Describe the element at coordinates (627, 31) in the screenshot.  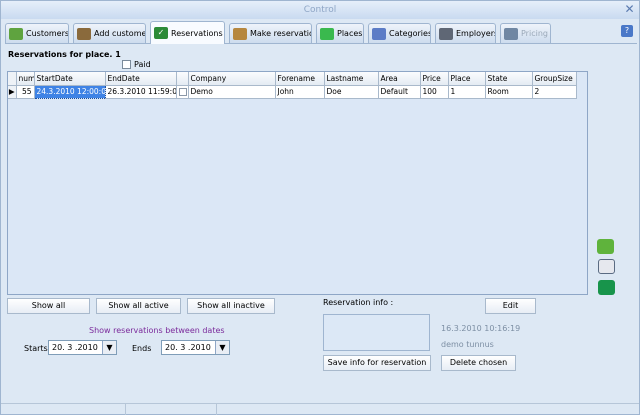
I see `help-icon: ?` at that location.